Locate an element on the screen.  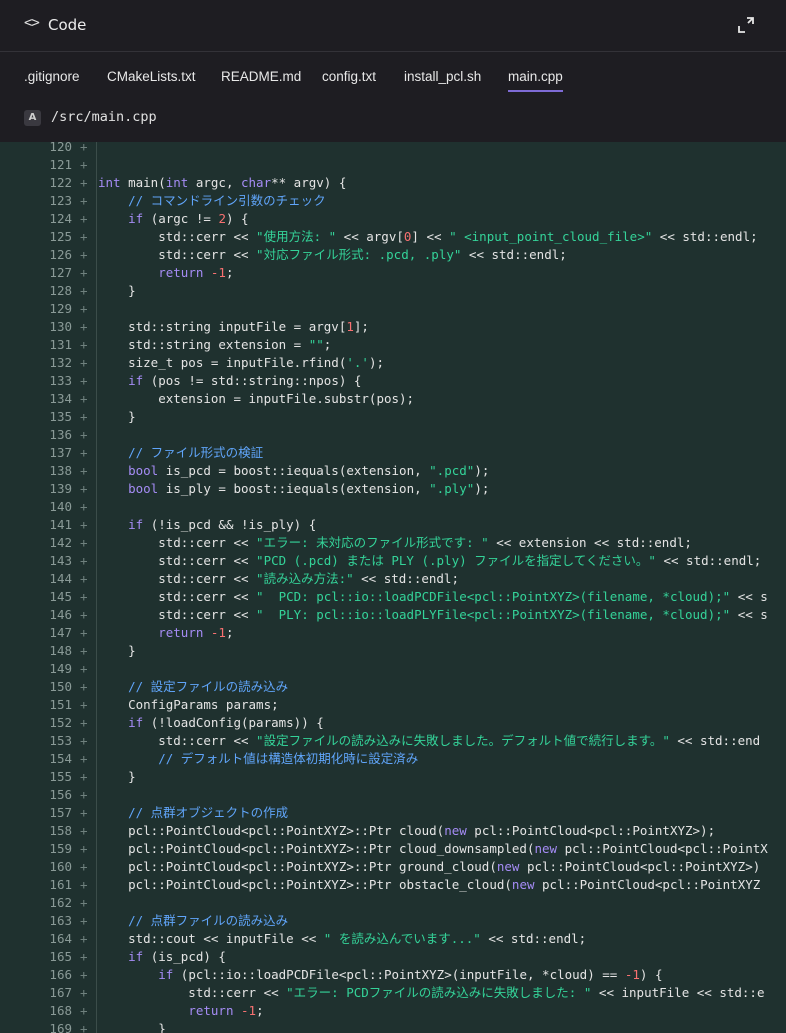
line-source: if (!is_pcd && !is_ply) { is located at coordinates (207, 525).